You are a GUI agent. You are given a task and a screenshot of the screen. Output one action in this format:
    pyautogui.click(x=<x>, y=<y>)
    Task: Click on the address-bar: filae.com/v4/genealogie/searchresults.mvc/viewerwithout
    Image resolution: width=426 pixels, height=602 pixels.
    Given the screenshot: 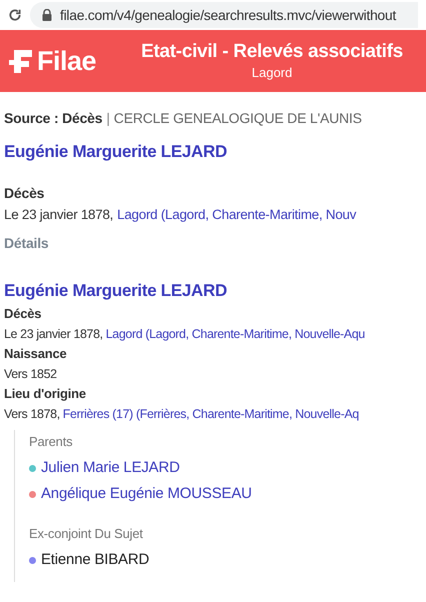 What is the action you would take?
    pyautogui.click(x=224, y=15)
    